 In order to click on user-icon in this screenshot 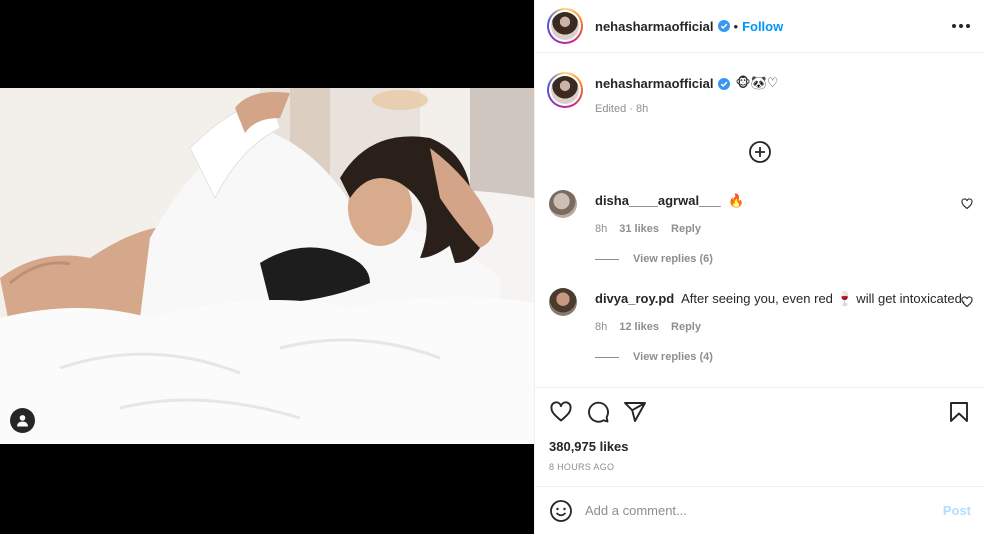, I will do `click(22, 421)`.